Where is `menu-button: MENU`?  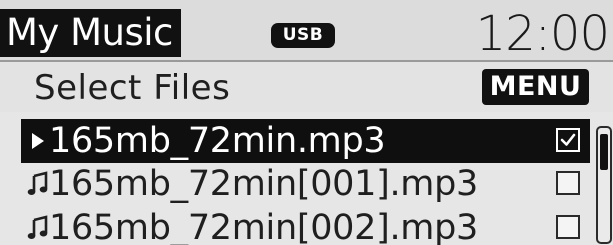 menu-button: MENU is located at coordinates (535, 87).